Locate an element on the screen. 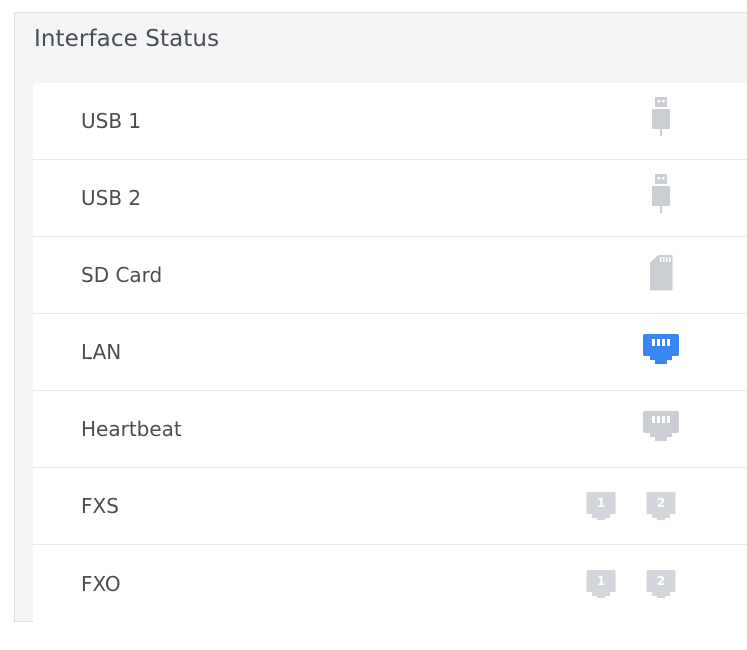 The image size is (747, 650). interface-label: SD Card is located at coordinates (122, 275).